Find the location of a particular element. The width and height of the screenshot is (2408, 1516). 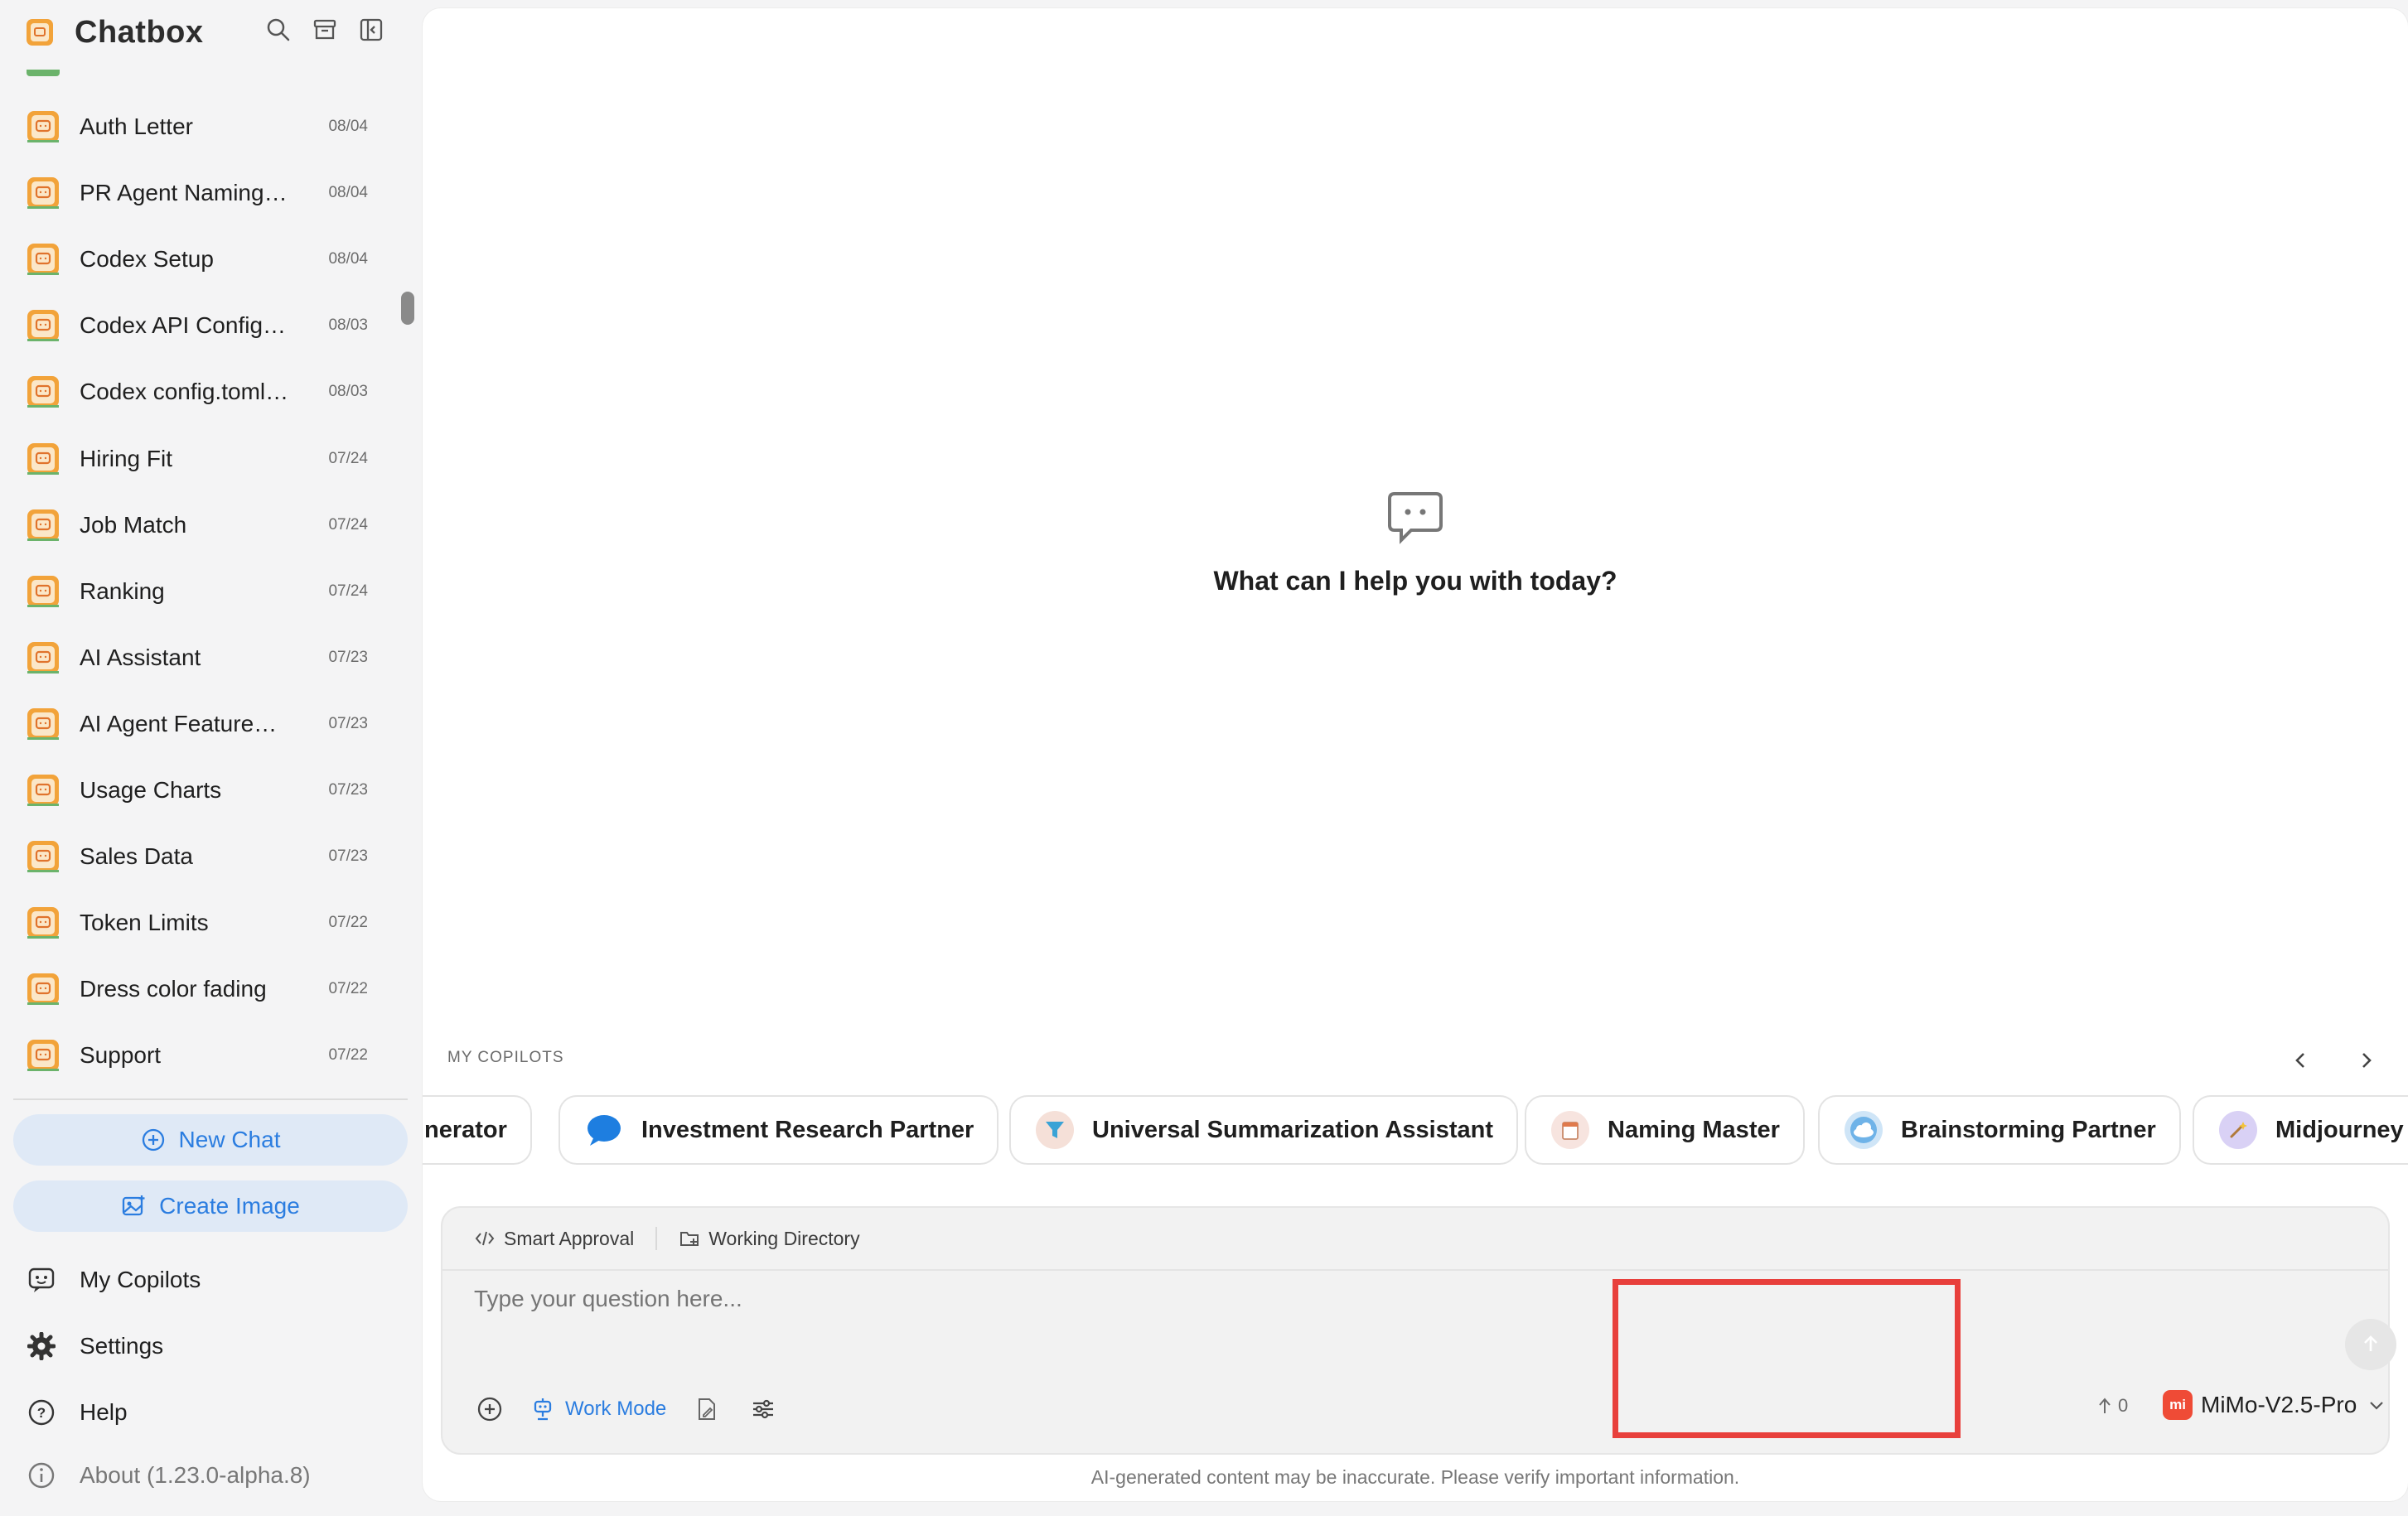

chat-list-item: Dress color fading 07/22 is located at coordinates (199, 989).